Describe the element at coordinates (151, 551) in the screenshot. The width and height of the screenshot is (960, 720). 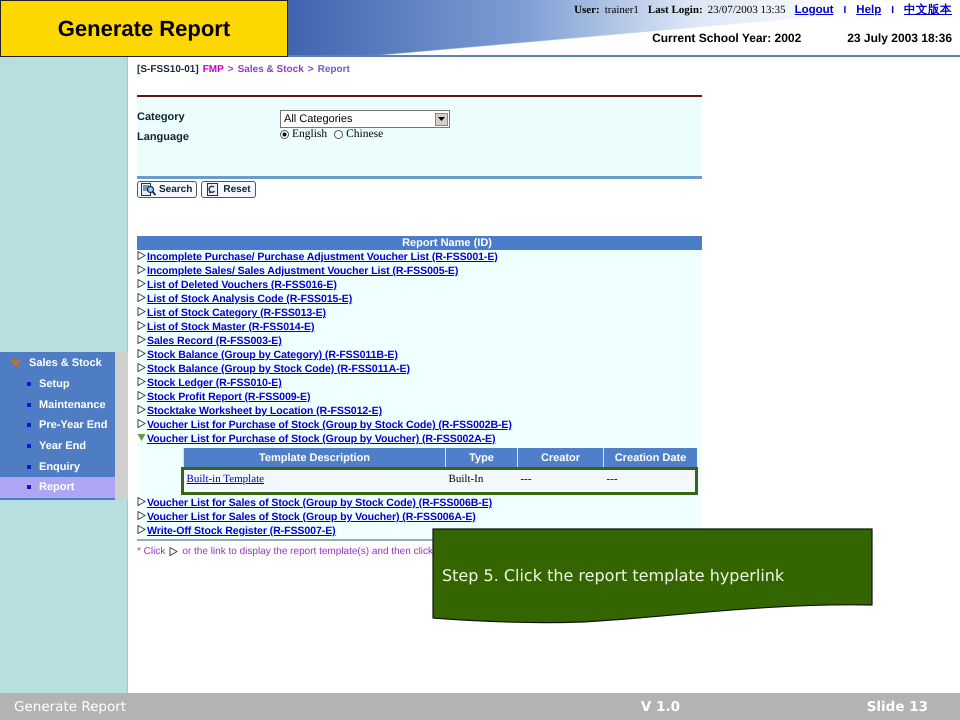
I see `note-text: * Click` at that location.